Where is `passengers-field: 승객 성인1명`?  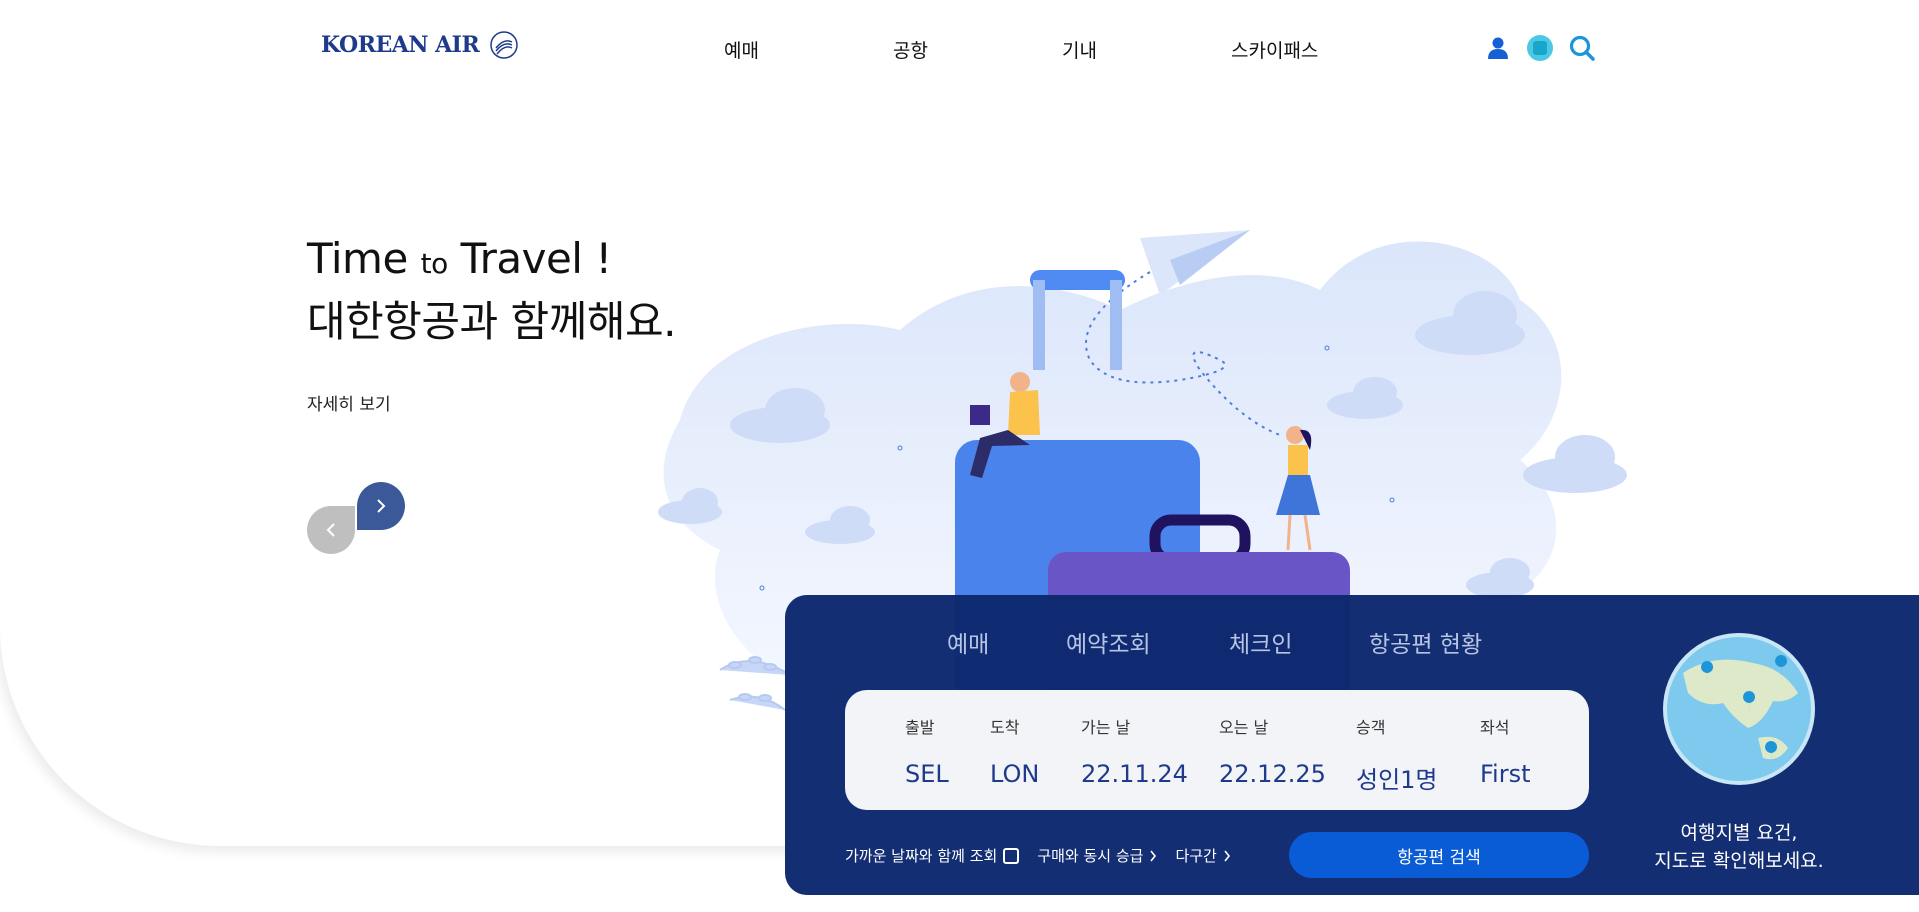 passengers-field: 승객 성인1명 is located at coordinates (1397, 754).